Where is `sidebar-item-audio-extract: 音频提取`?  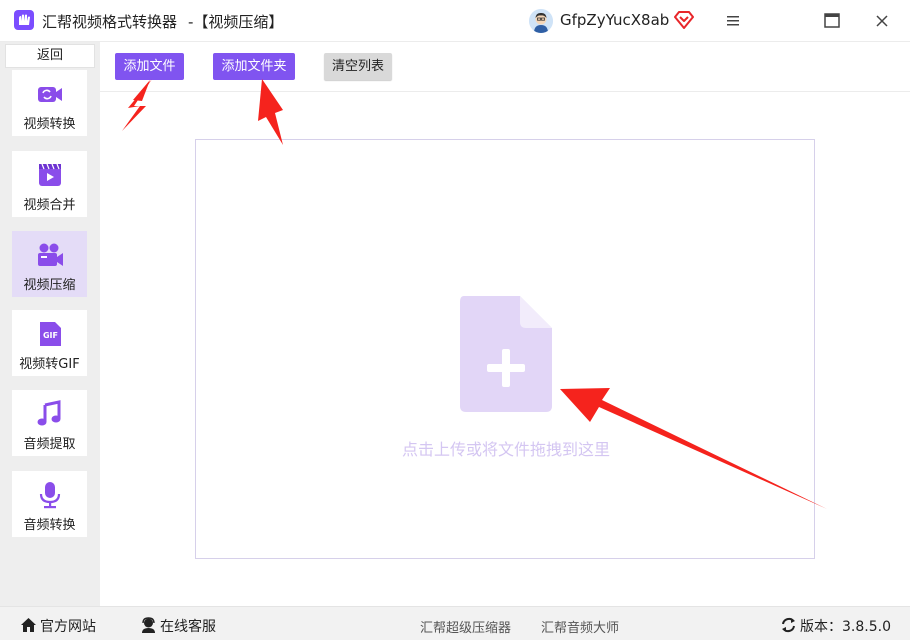 sidebar-item-audio-extract: 音频提取 is located at coordinates (49, 423).